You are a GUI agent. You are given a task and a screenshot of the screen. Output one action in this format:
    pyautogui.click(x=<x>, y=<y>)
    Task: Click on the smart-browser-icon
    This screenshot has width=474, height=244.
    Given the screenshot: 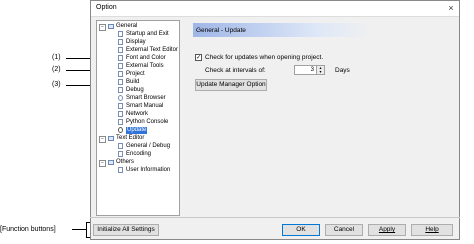 What is the action you would take?
    pyautogui.click(x=120, y=98)
    